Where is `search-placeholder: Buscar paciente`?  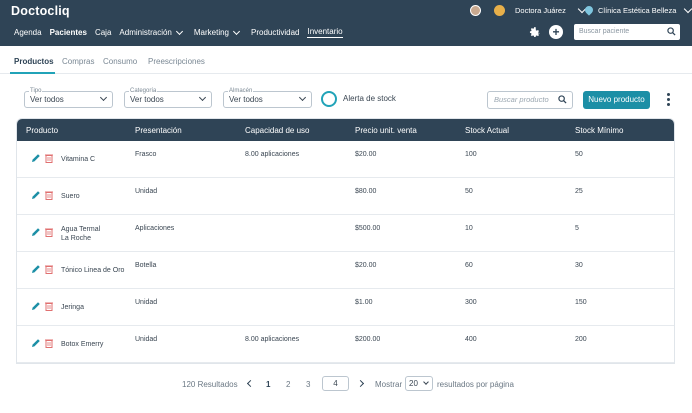 search-placeholder: Buscar paciente is located at coordinates (604, 31).